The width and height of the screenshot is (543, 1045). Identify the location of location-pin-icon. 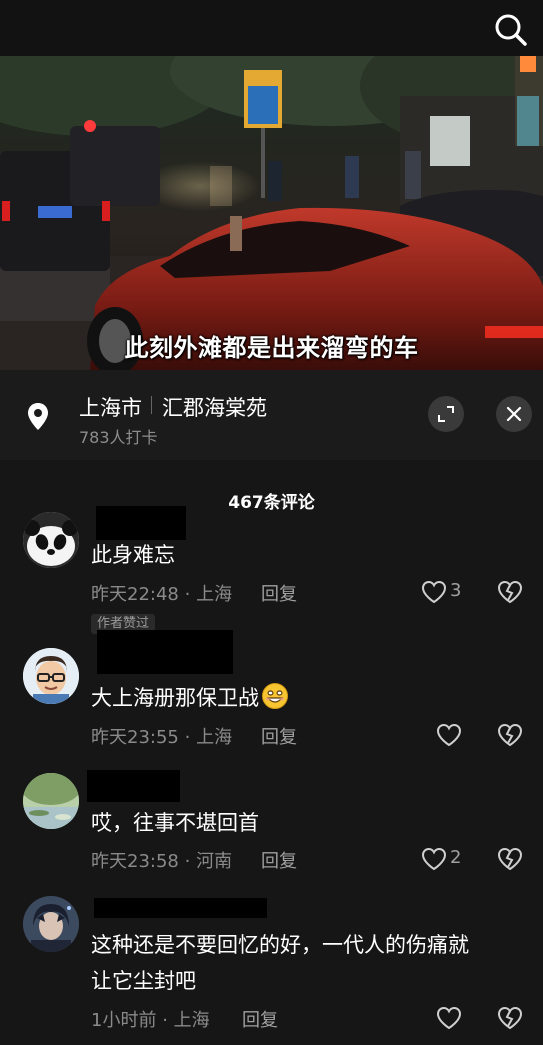
(38, 417).